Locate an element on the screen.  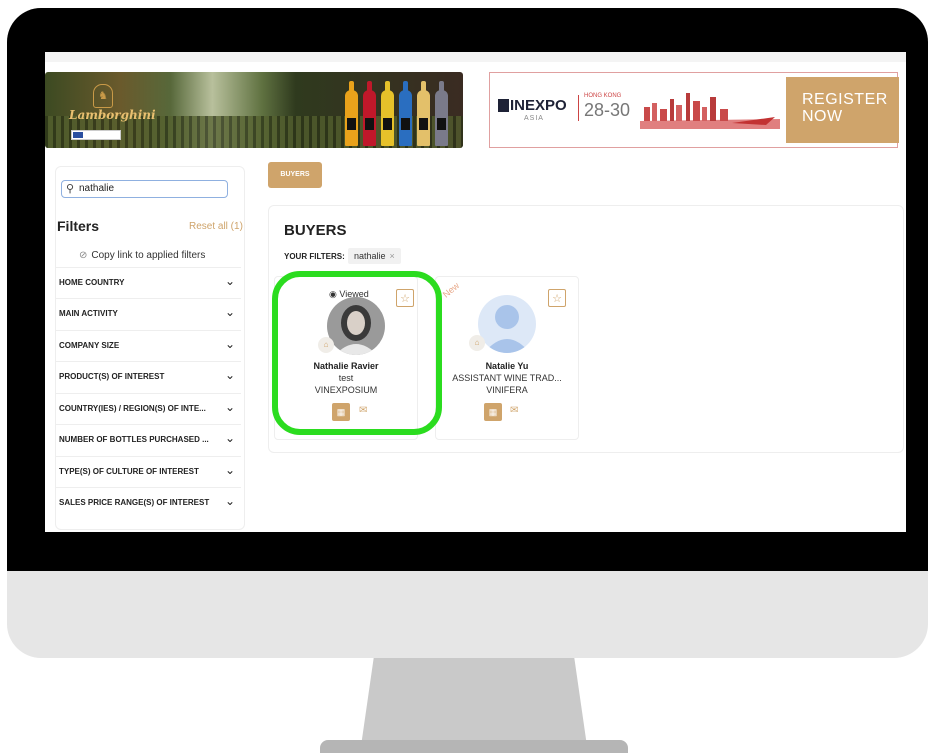
filter-countries-regions: COUNTRY(IES) / REGION(S) OF INTE... ⌄ is located at coordinates (148, 408).